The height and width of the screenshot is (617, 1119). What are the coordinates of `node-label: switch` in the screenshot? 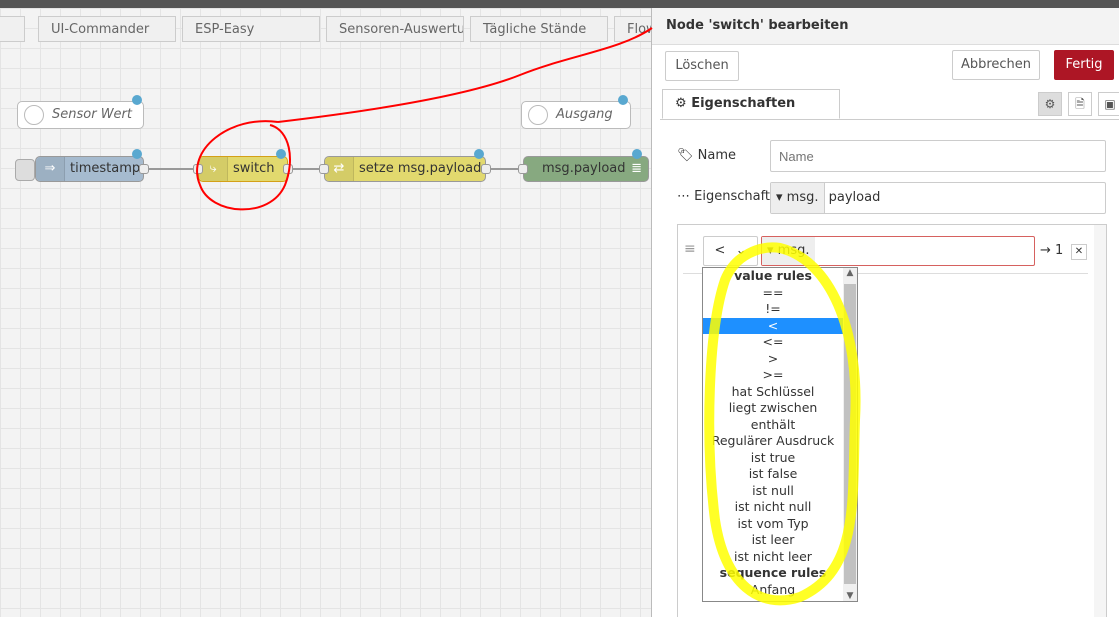 It's located at (254, 168).